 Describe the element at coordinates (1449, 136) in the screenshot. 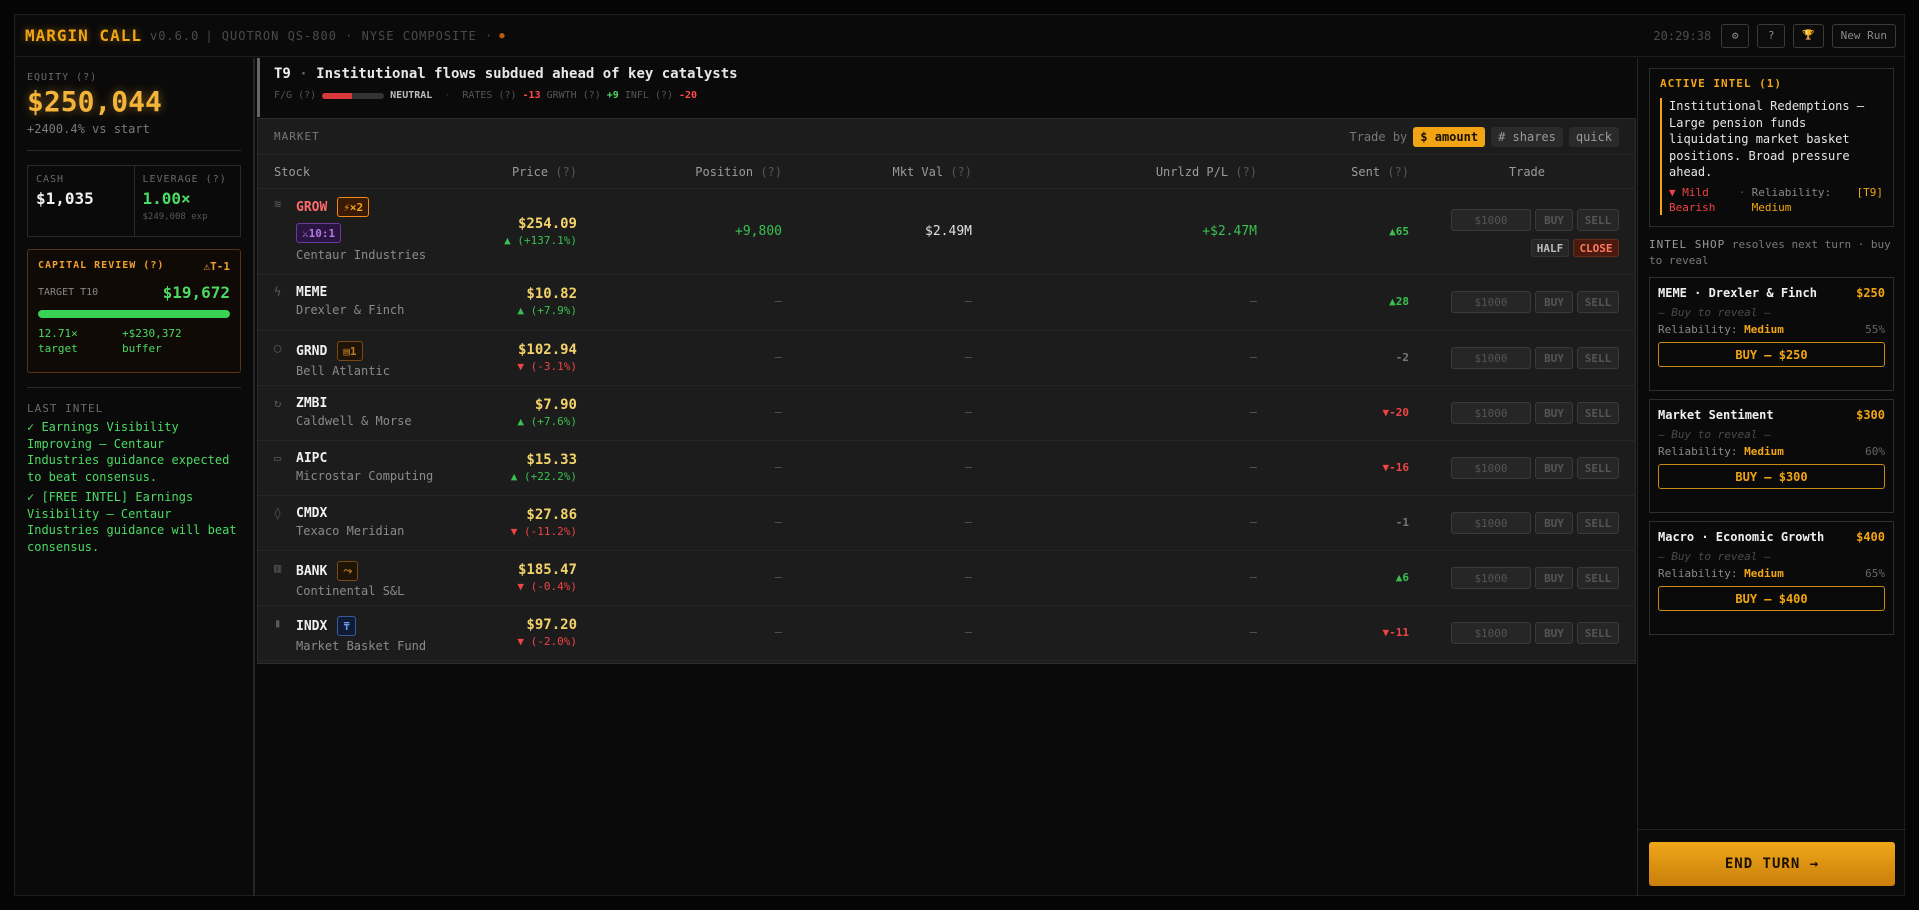

I see `trade-mode-amount: $ amount` at that location.